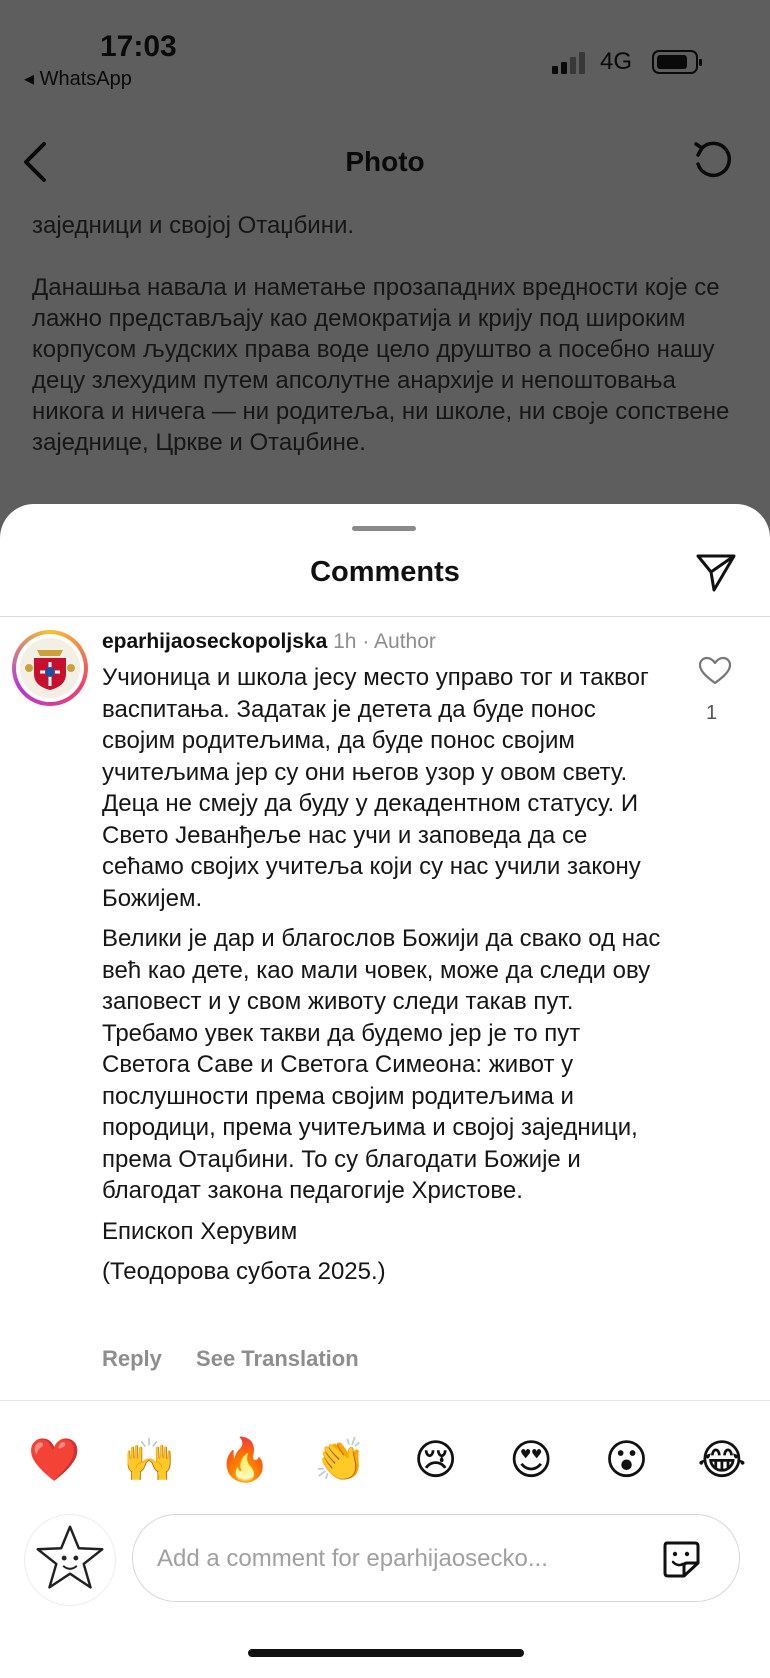 The width and height of the screenshot is (770, 1678). What do you see at coordinates (340, 1460) in the screenshot?
I see `reaction-clap: 👏` at bounding box center [340, 1460].